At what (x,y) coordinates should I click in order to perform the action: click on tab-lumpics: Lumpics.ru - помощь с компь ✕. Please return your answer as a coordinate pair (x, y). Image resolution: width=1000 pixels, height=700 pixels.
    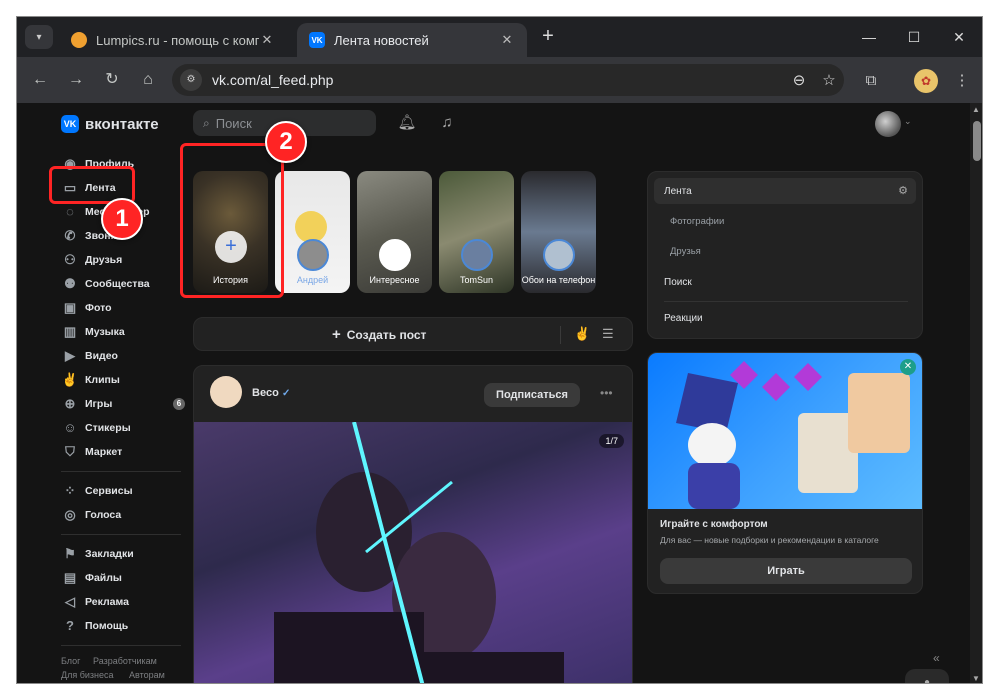
    Looking at the image, I should click on (173, 40).